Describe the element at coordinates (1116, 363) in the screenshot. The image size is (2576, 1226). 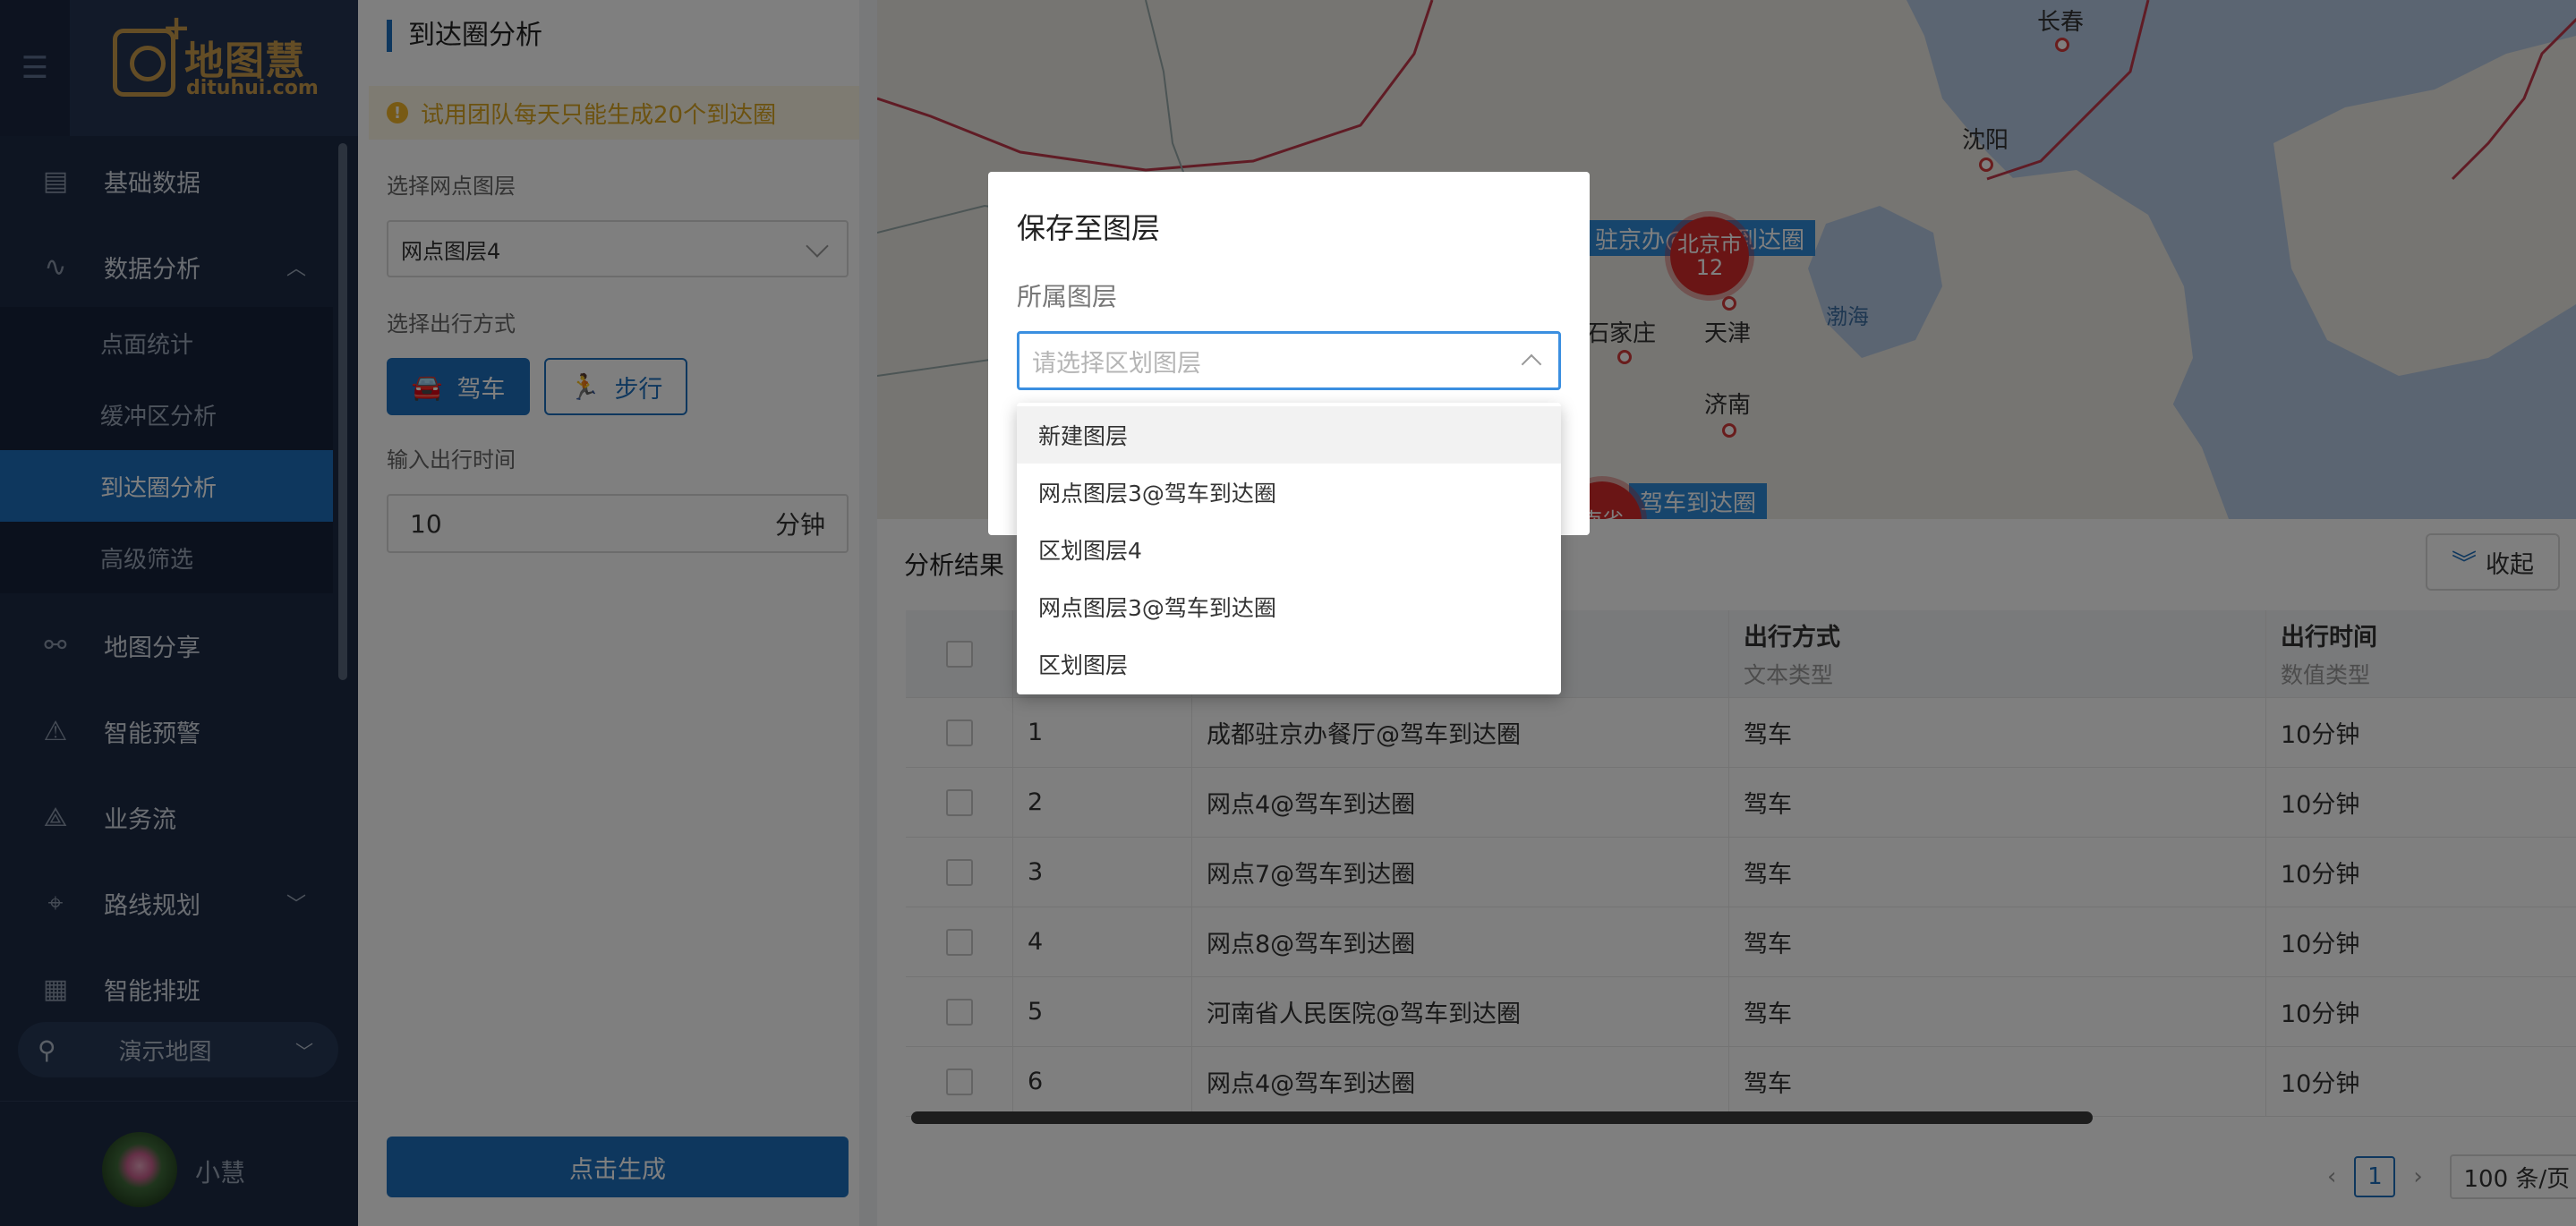
I see `layer-select-placeholder: 请选择区划图层` at that location.